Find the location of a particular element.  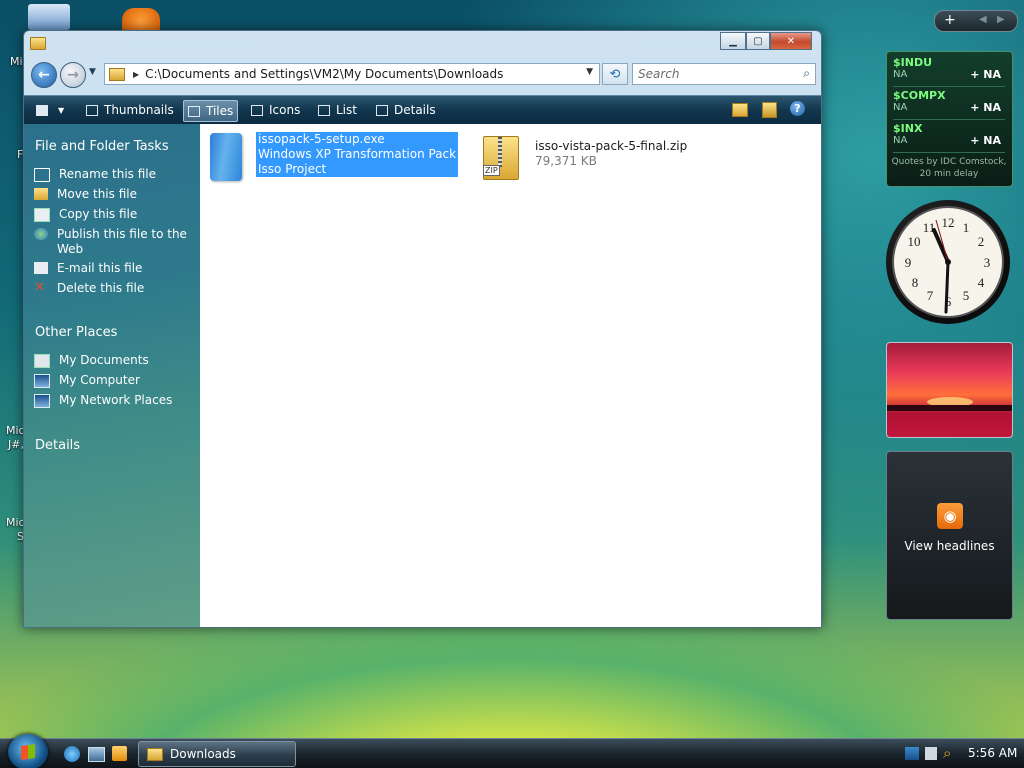

title-bar: ▁ ▢ ✕ is located at coordinates (422, 44).